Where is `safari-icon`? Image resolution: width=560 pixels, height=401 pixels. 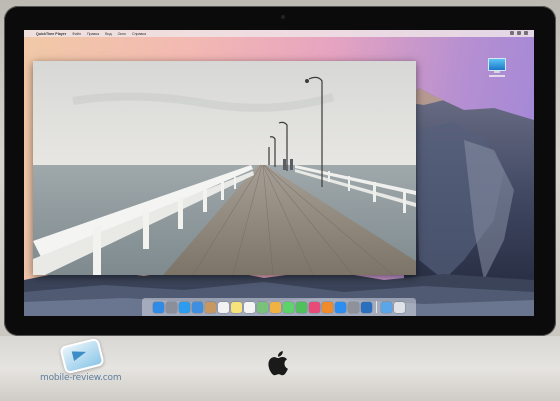
safari-icon is located at coordinates (184, 307).